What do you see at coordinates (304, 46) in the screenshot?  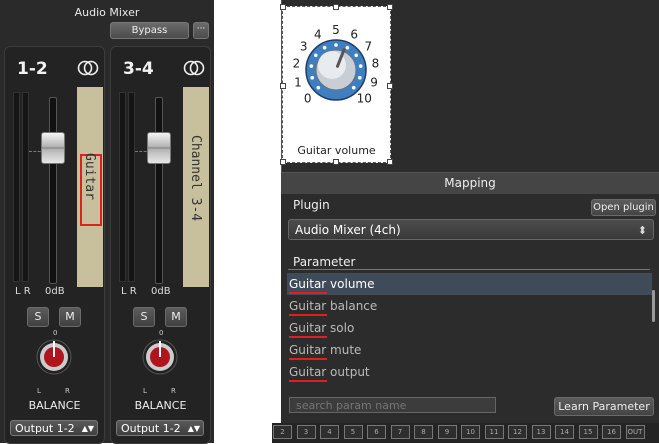 I see `knob-scale-label: 3` at bounding box center [304, 46].